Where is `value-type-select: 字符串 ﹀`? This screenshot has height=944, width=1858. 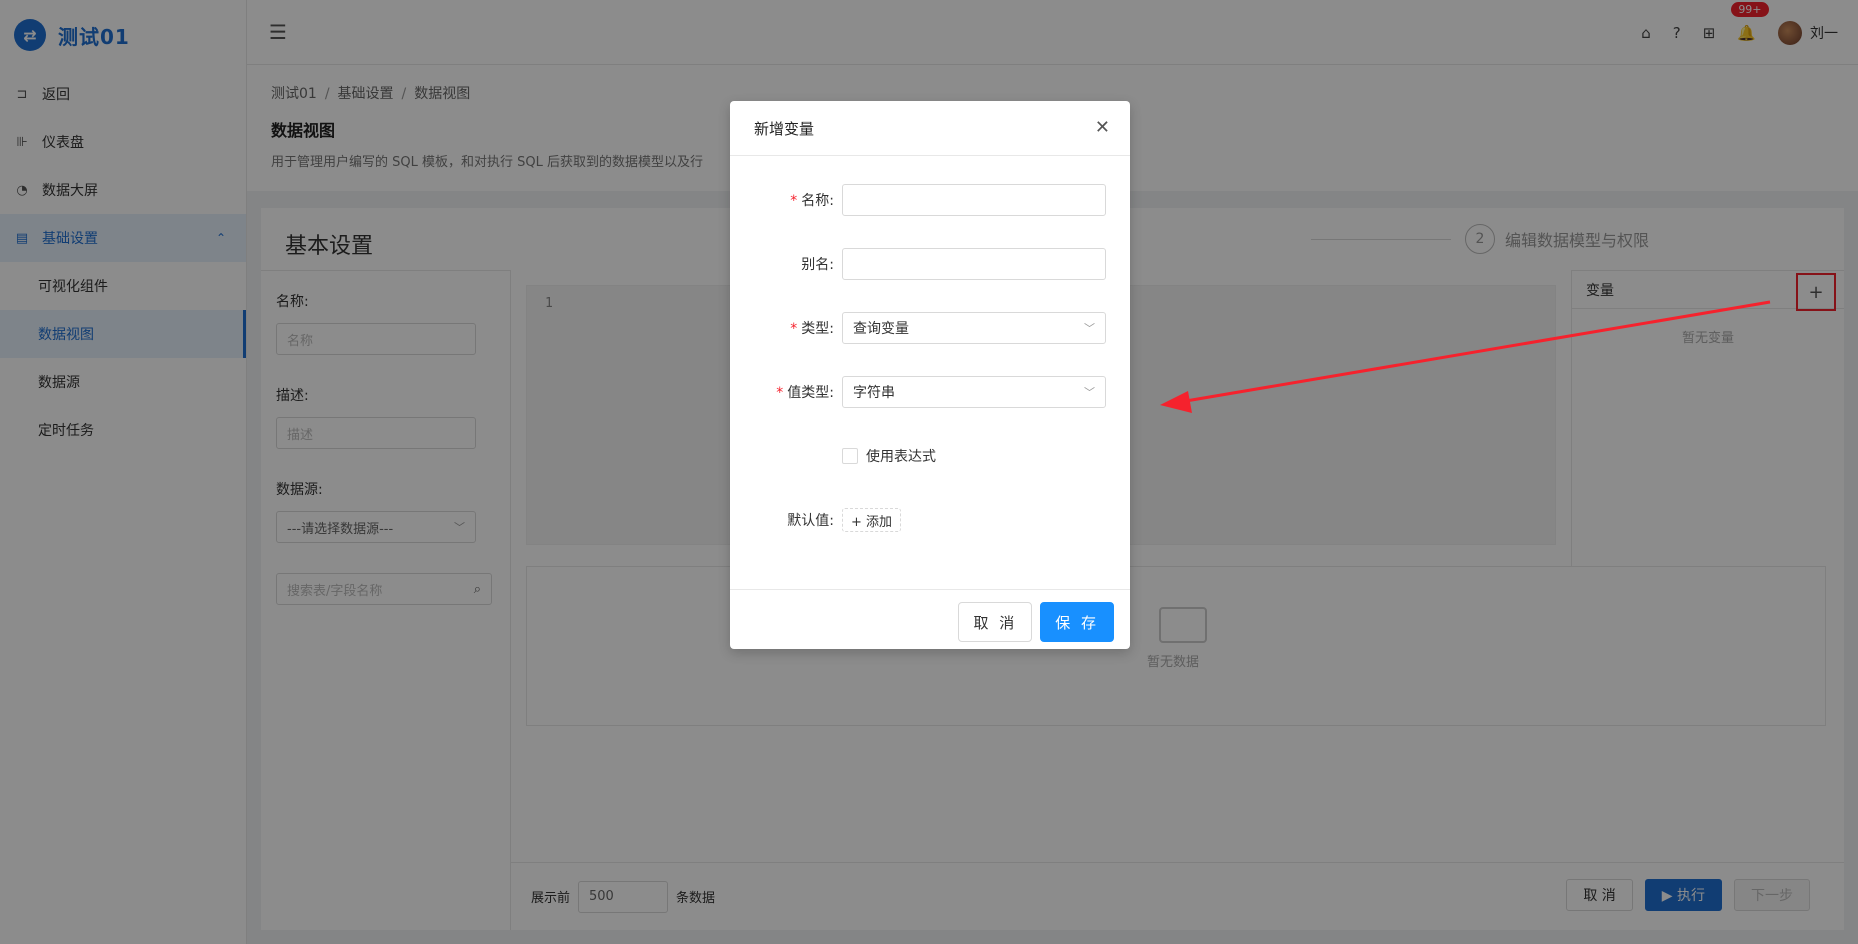
value-type-select: 字符串 ﹀ is located at coordinates (974, 392).